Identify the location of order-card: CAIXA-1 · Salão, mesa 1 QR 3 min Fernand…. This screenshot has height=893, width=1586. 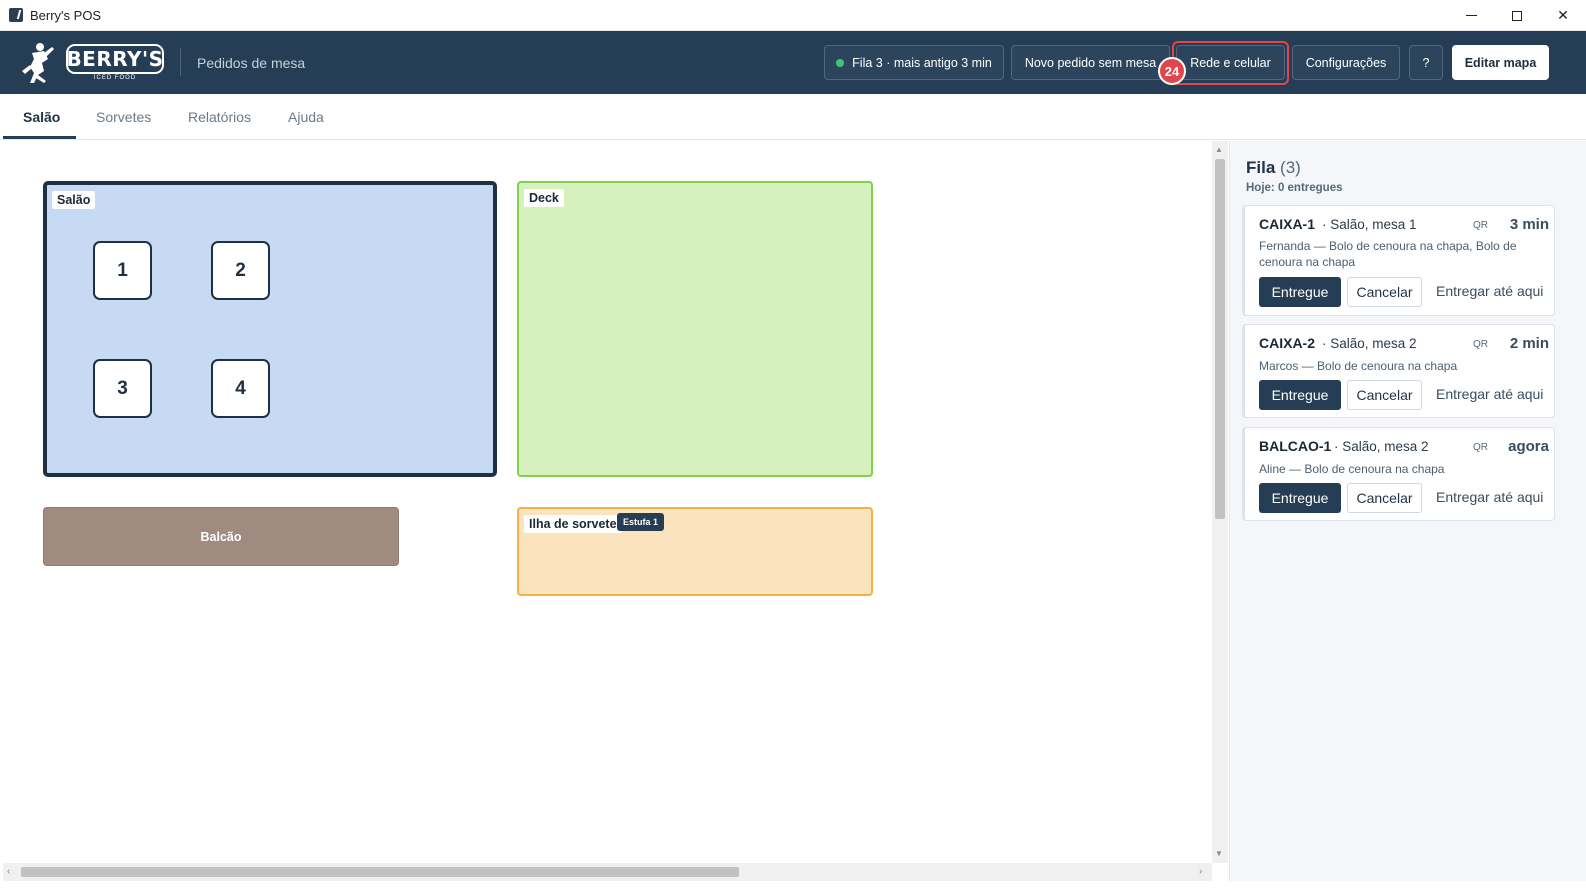
(1398, 260).